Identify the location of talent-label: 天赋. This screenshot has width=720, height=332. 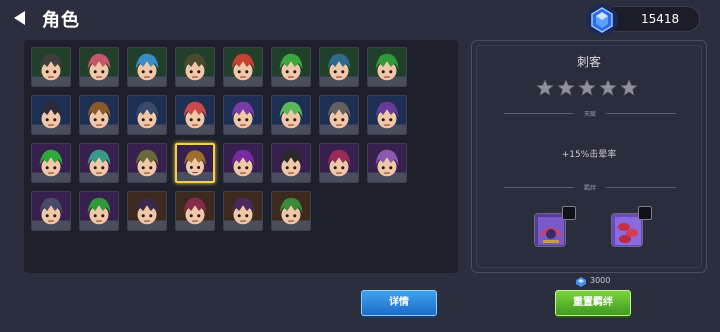
(589, 114).